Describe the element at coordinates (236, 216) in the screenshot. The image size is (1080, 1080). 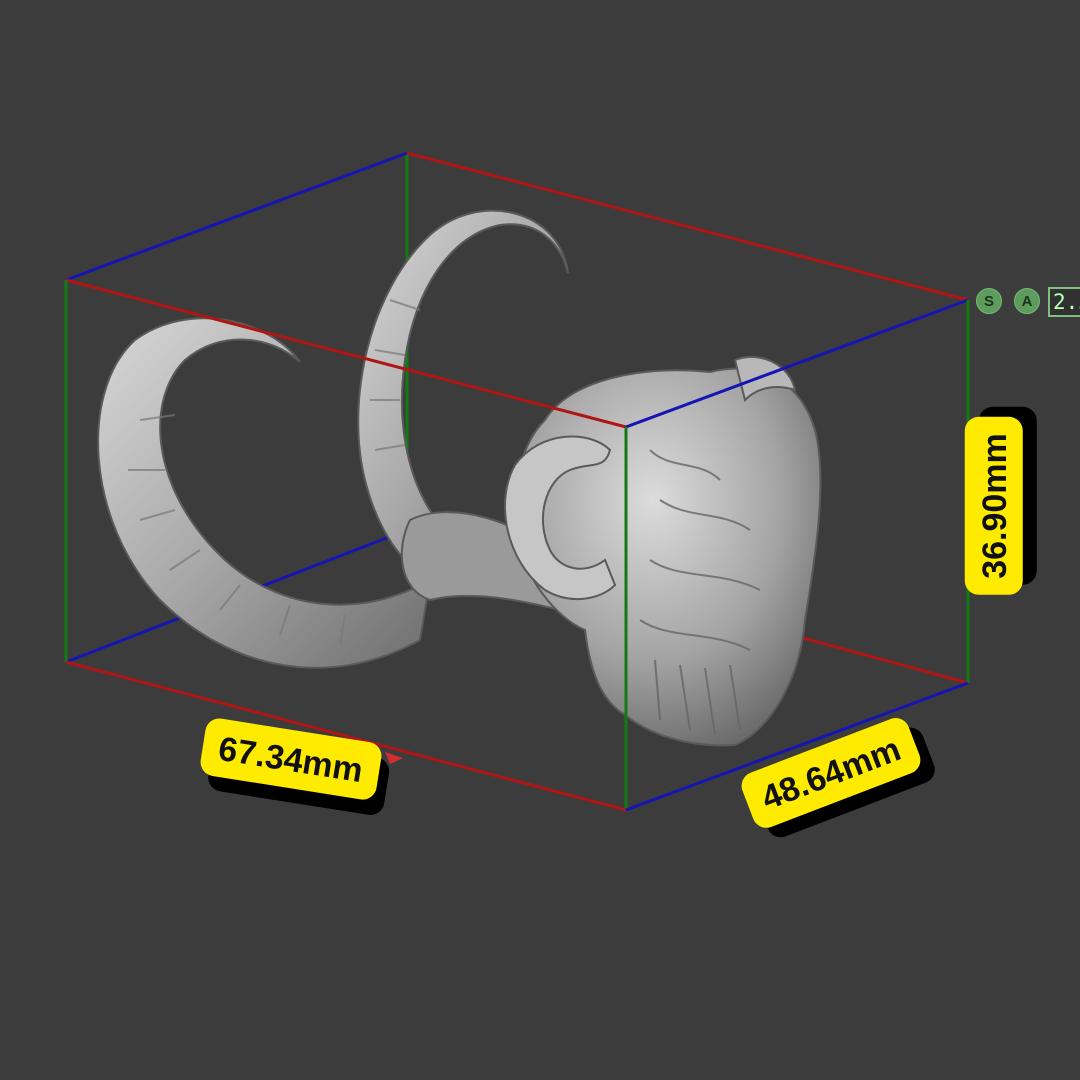
I see `box-edge-top-back-y` at that location.